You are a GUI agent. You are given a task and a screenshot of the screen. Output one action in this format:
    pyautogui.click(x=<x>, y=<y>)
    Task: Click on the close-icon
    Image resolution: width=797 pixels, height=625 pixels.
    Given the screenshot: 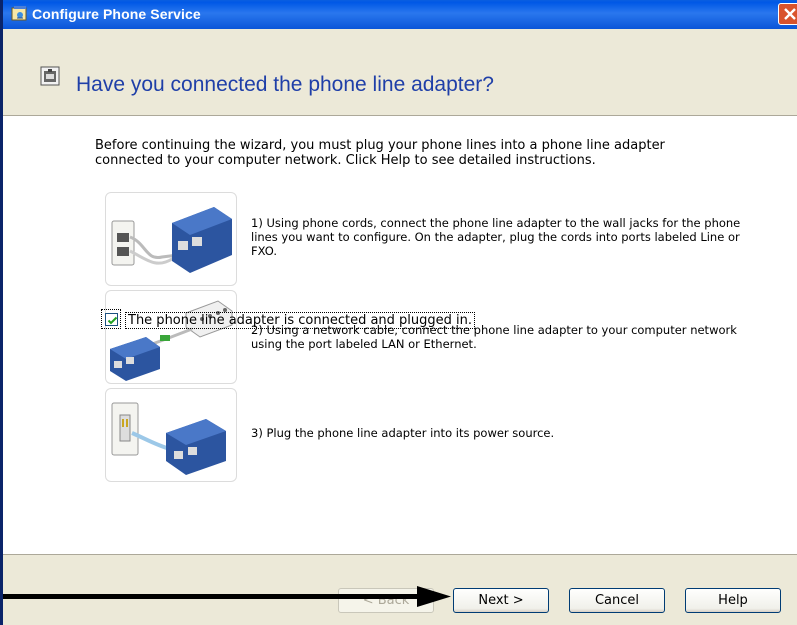 What is the action you would take?
    pyautogui.click(x=790, y=14)
    